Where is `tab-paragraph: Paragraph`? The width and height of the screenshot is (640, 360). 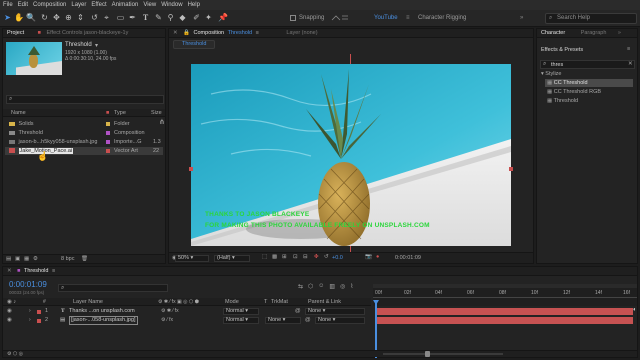 tab-paragraph: Paragraph is located at coordinates (594, 33).